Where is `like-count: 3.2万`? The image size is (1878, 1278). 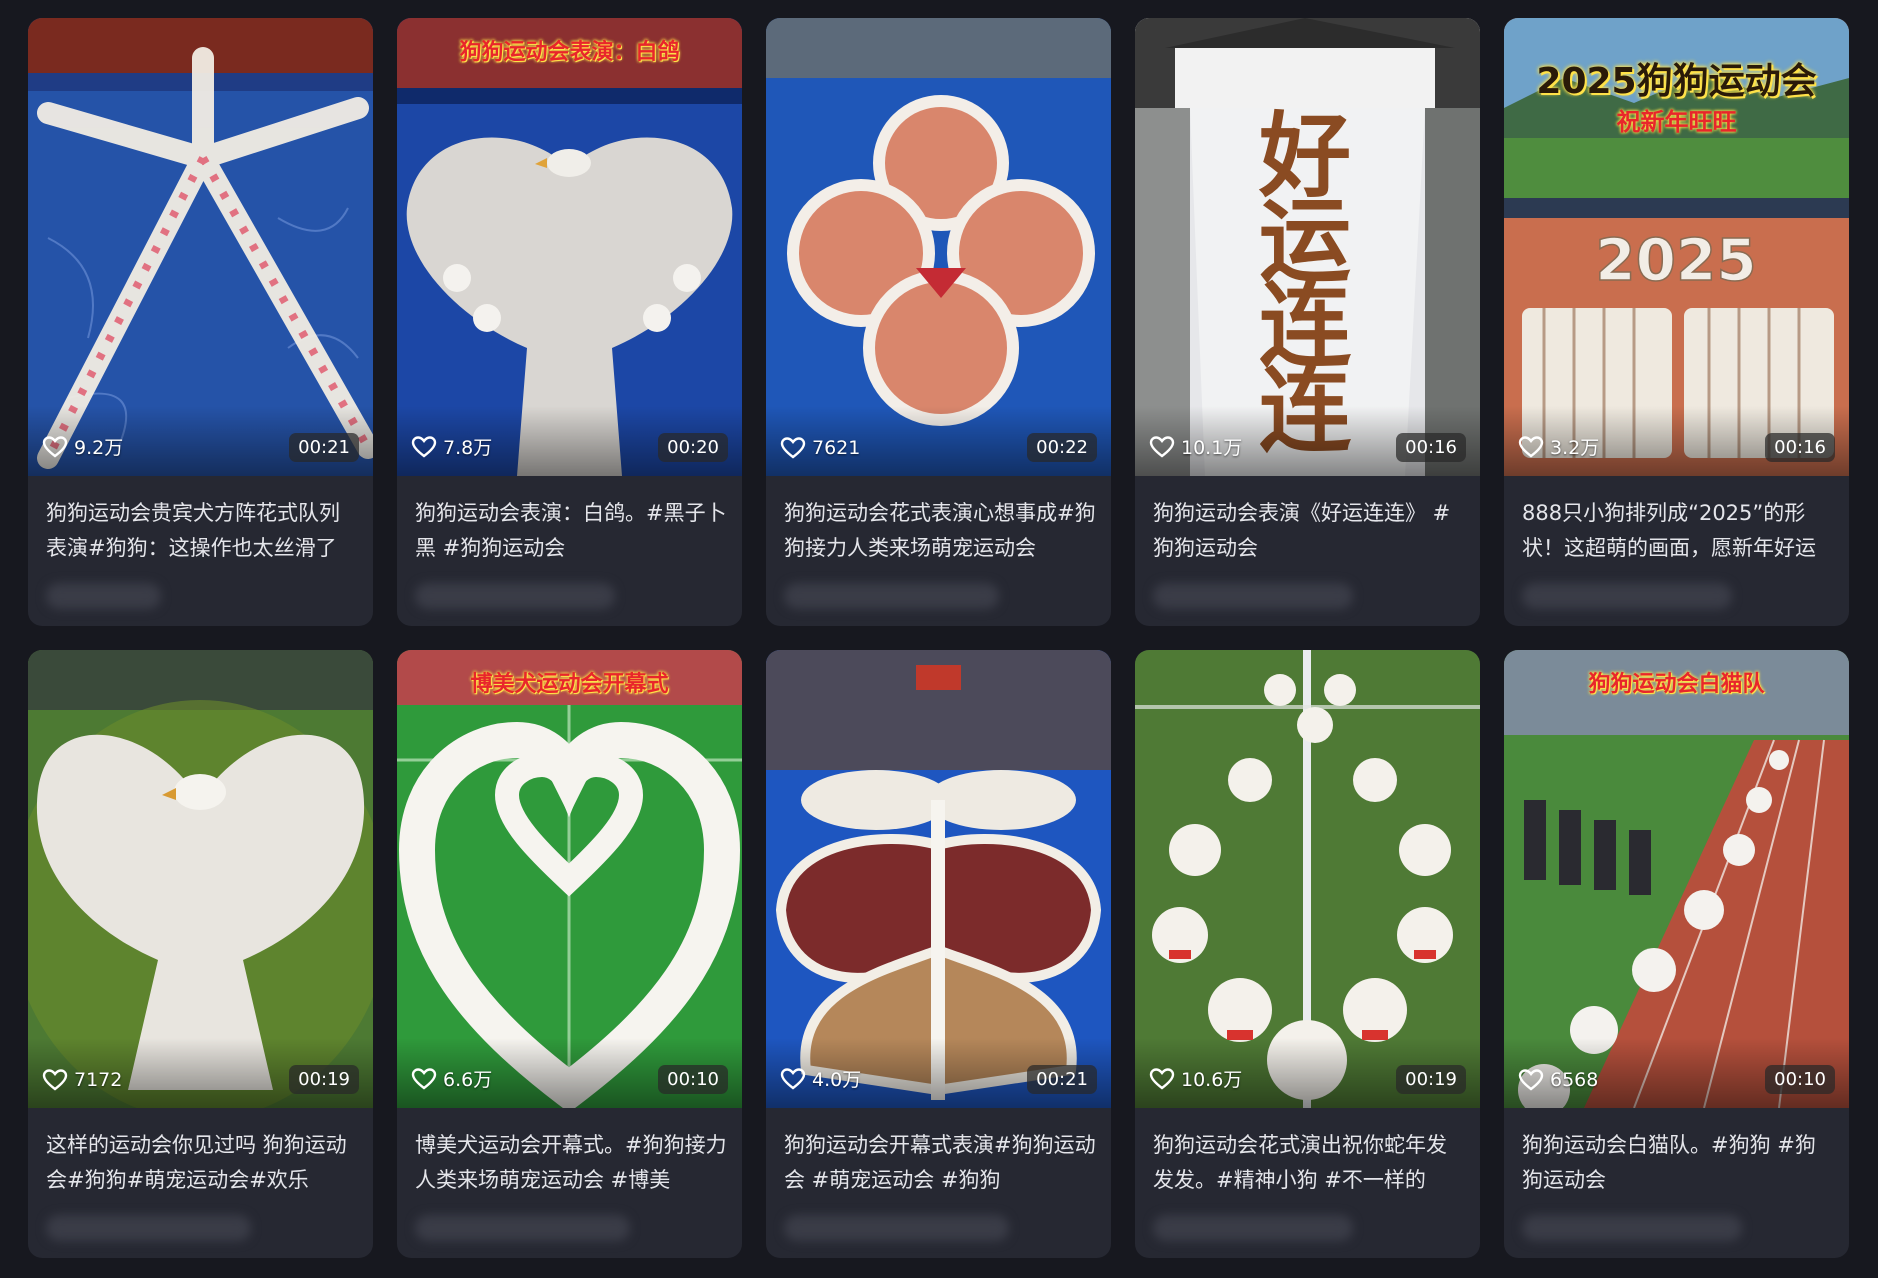
like-count: 3.2万 is located at coordinates (1558, 446).